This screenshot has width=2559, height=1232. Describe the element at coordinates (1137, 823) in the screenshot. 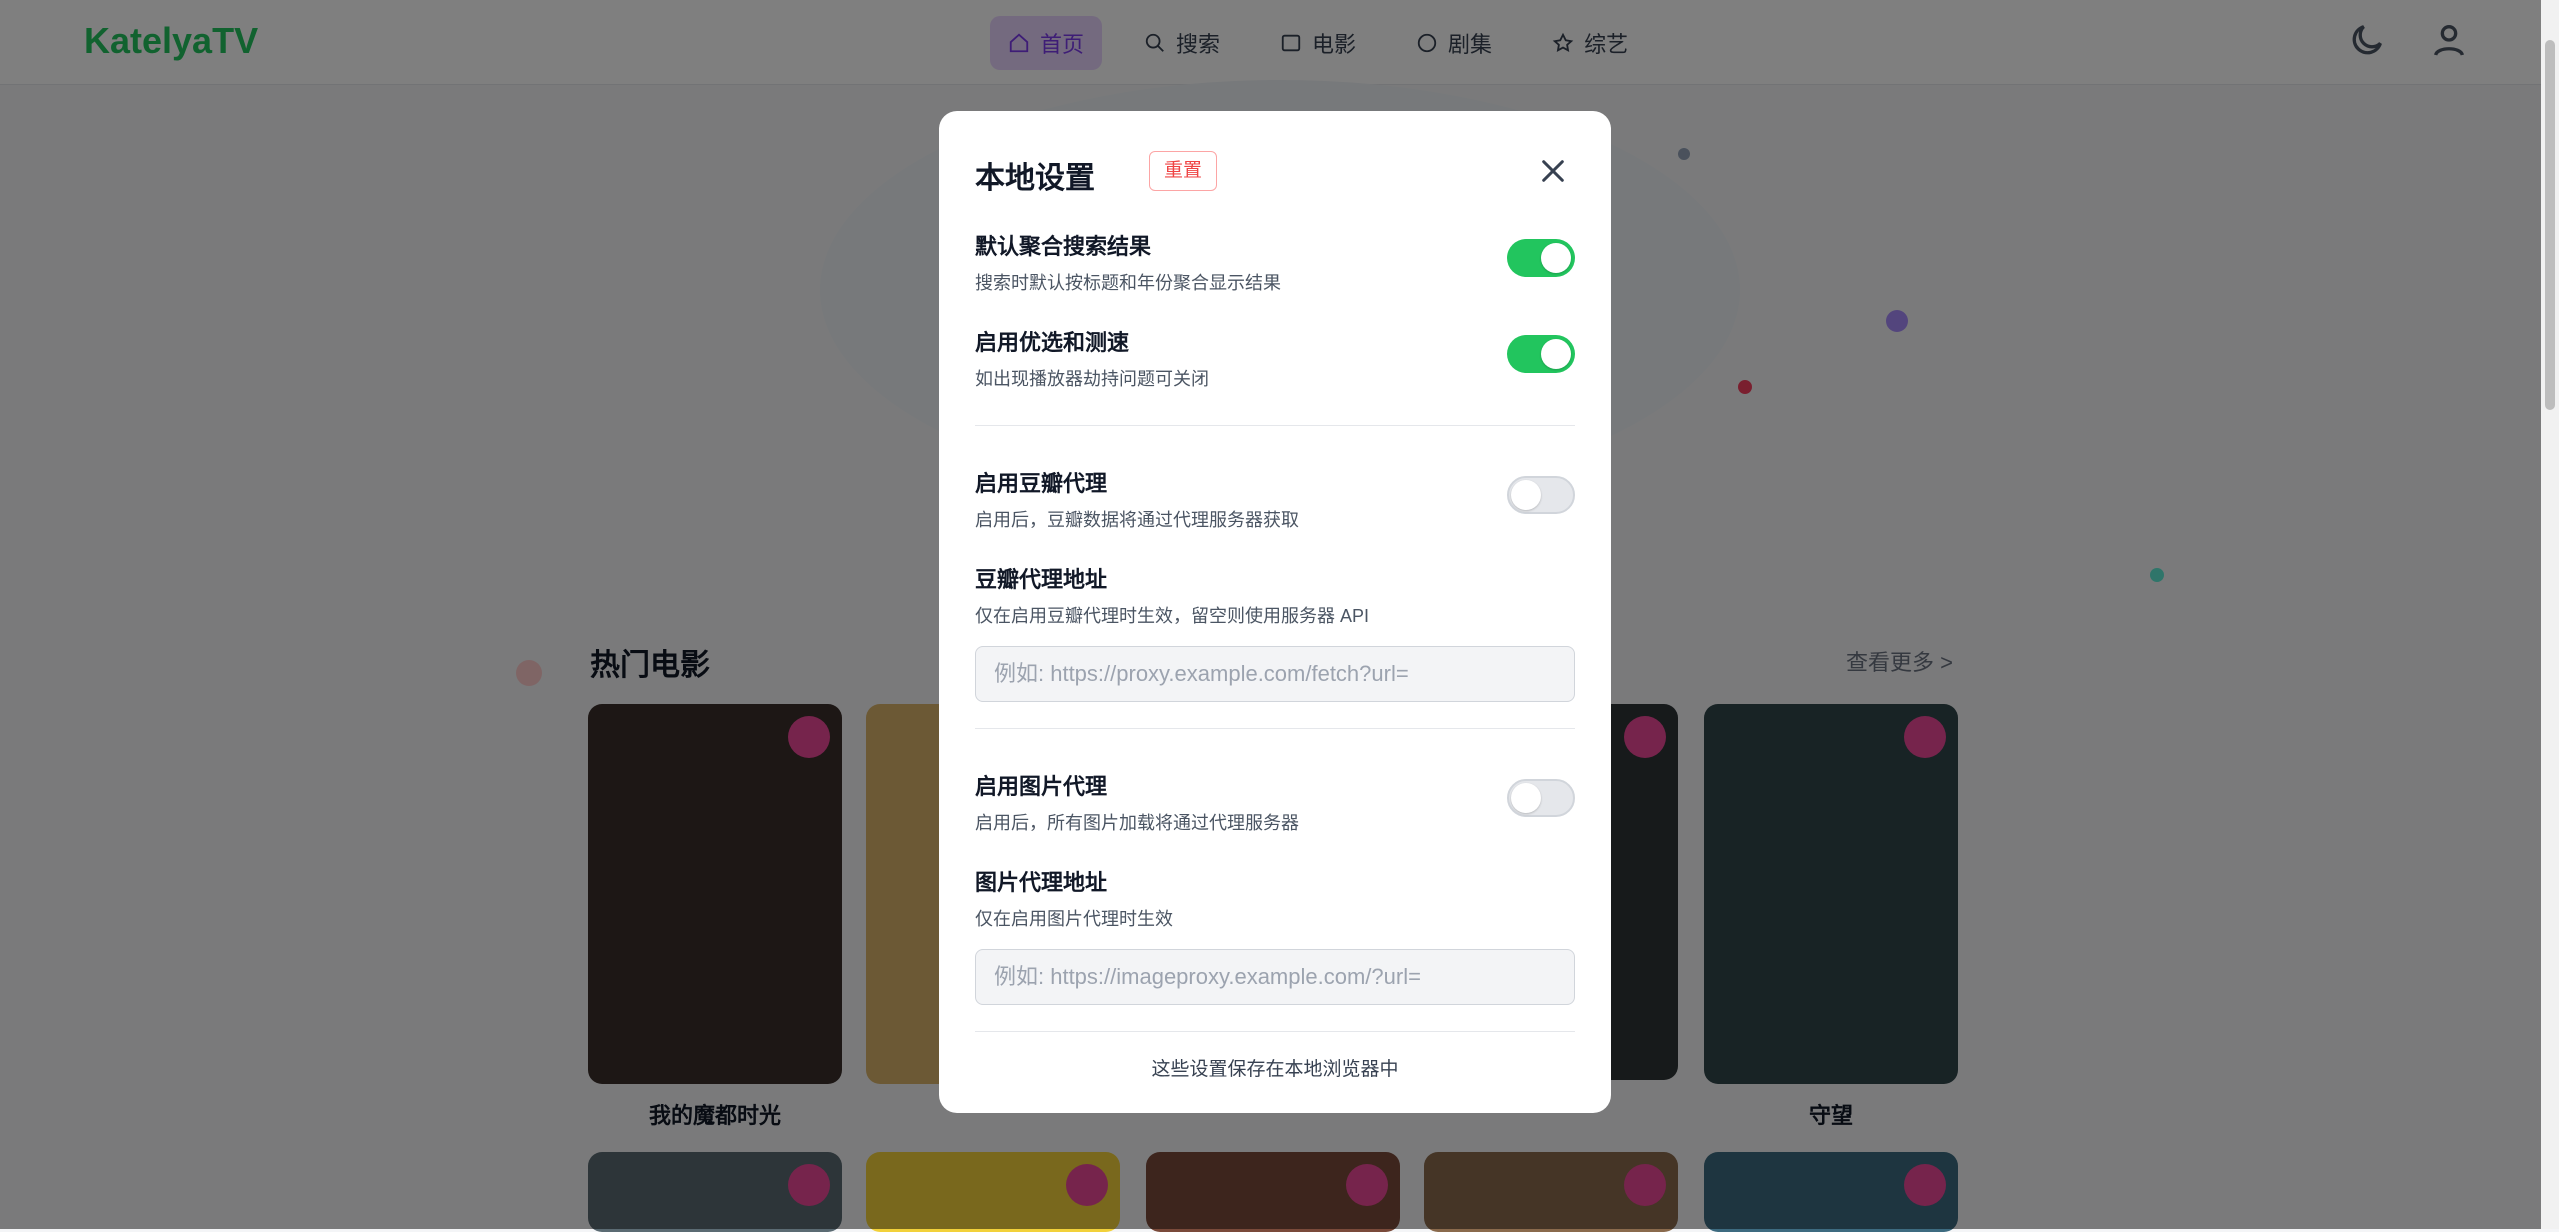

I see `setting-description: 启用后，所有图片加载将通过代理服务器` at that location.